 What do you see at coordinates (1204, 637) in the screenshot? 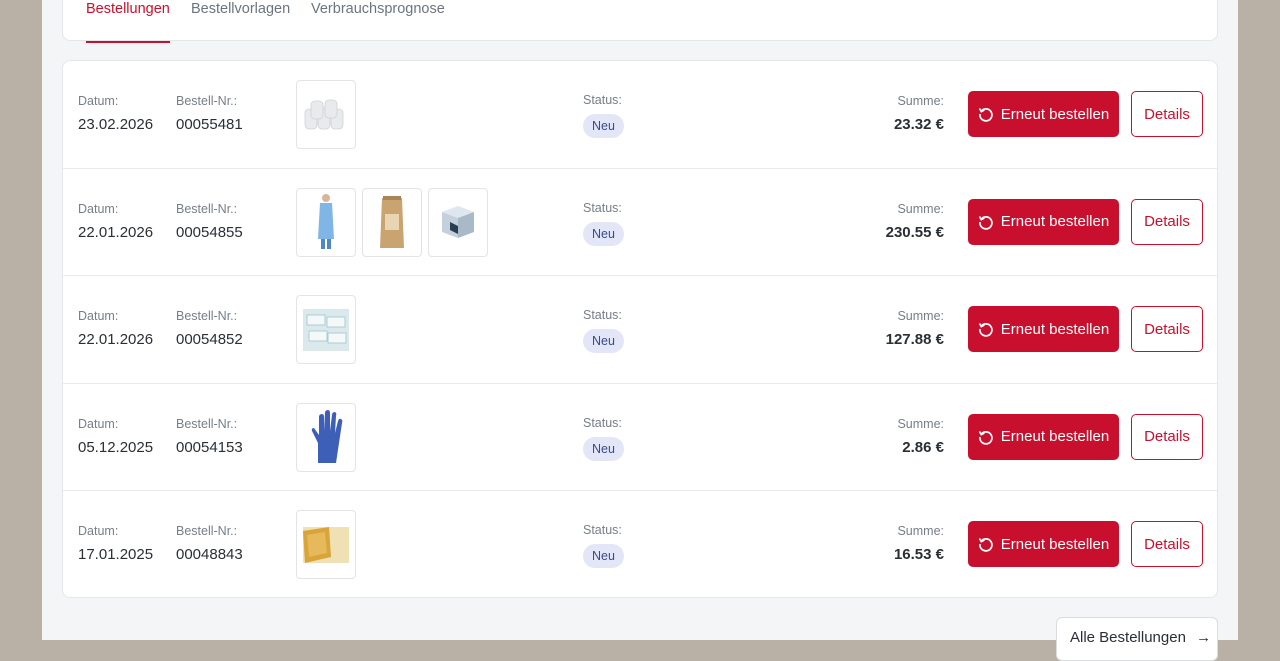
I see `arrow-right-icon: →` at bounding box center [1204, 637].